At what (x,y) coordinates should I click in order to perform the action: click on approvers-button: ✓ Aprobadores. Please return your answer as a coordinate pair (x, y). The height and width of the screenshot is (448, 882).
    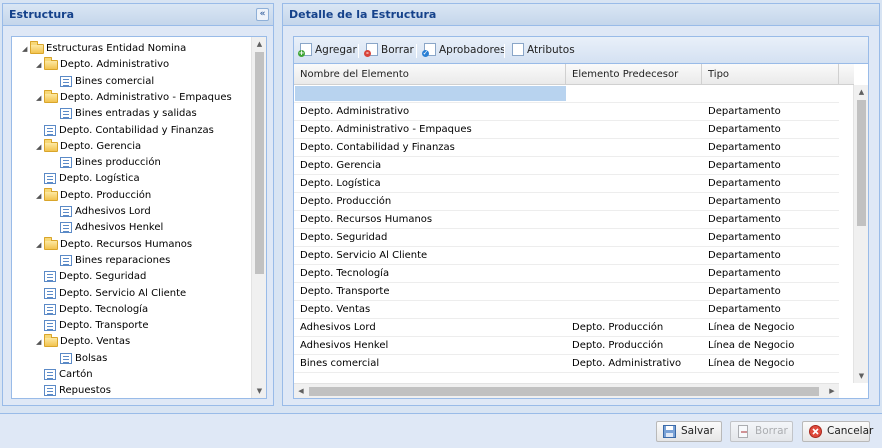
    Looking at the image, I should click on (464, 50).